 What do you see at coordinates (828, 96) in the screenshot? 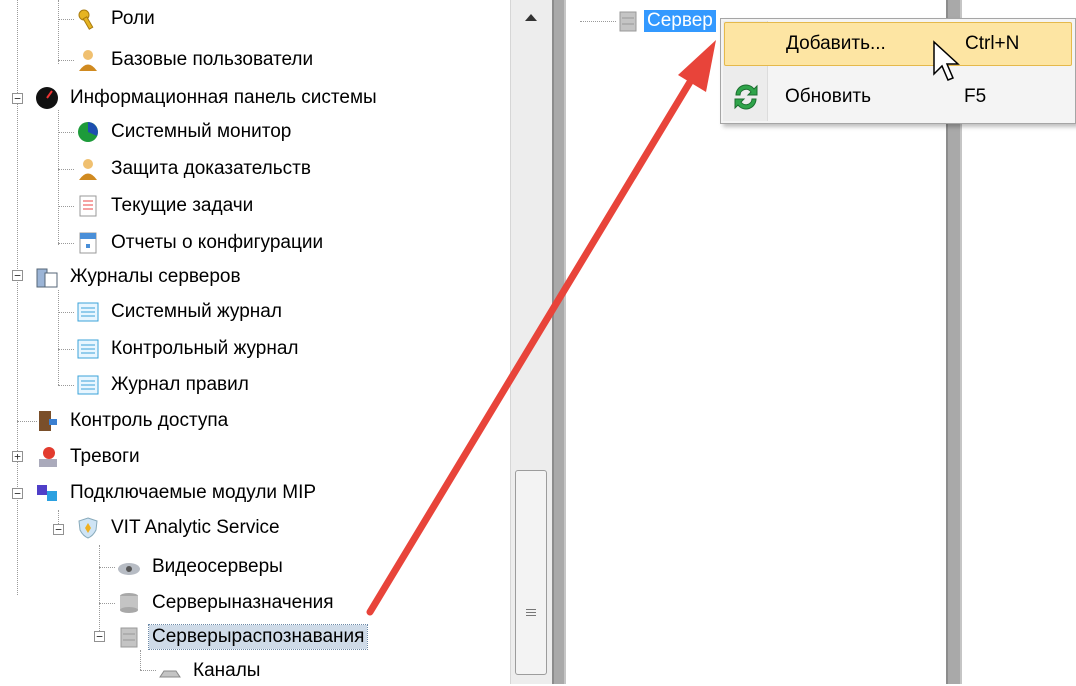
I see `menu-item-label: Обновить` at bounding box center [828, 96].